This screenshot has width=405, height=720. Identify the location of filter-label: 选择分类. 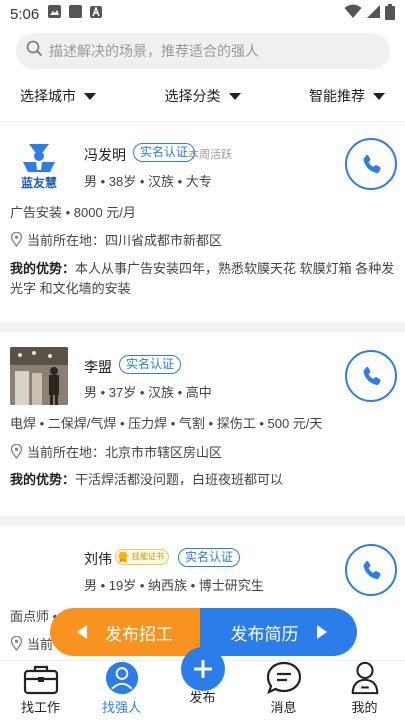
(192, 96).